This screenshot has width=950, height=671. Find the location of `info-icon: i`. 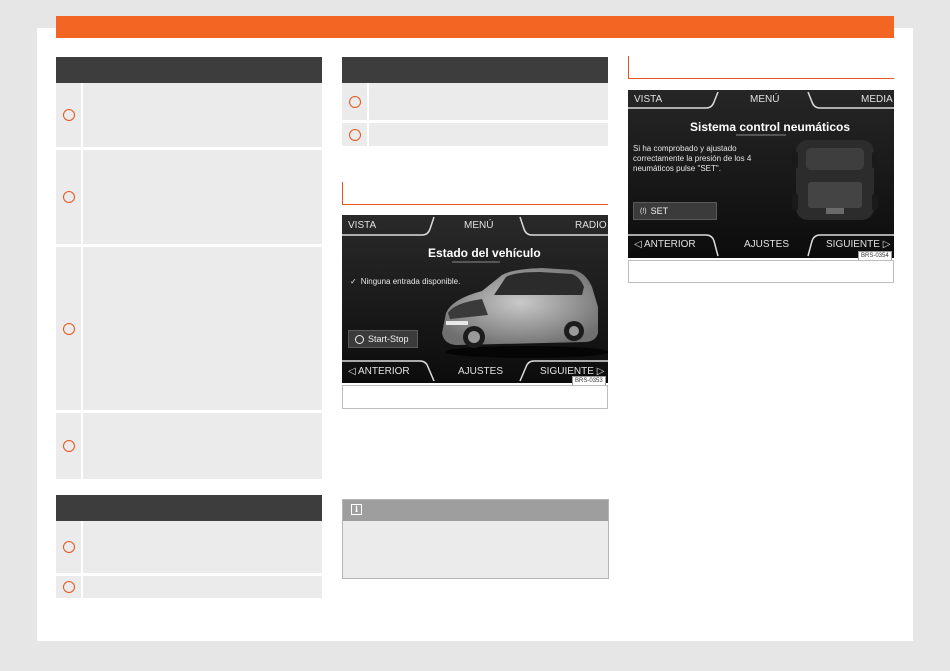

info-icon: i is located at coordinates (356, 509).